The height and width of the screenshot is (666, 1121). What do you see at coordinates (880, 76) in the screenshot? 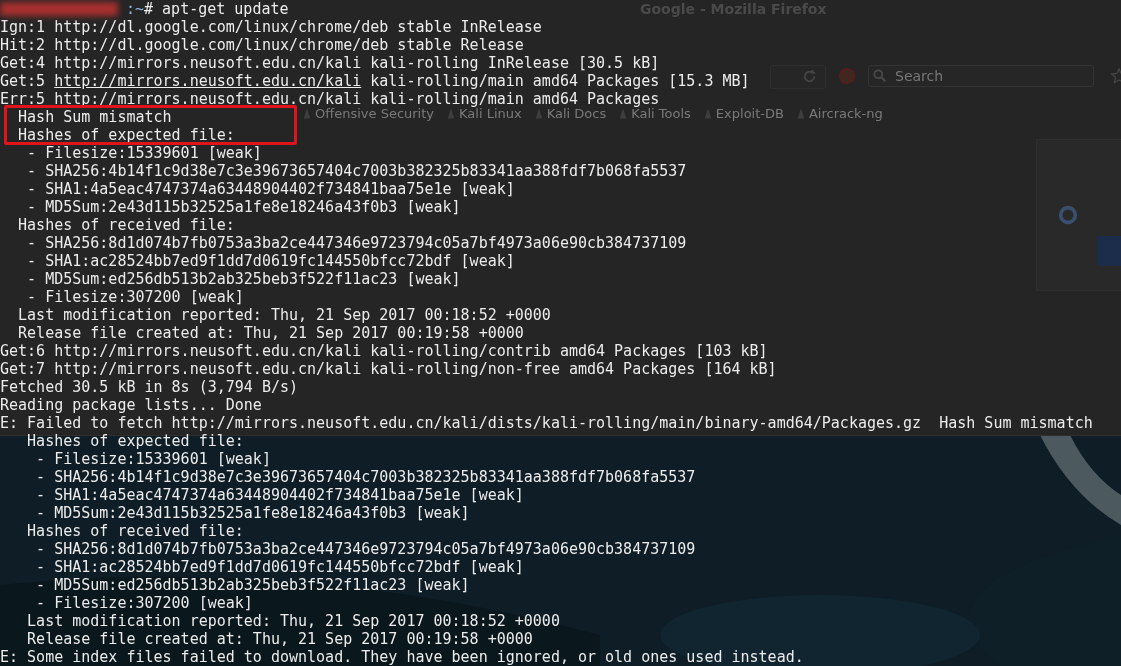
I see `search-icon` at bounding box center [880, 76].